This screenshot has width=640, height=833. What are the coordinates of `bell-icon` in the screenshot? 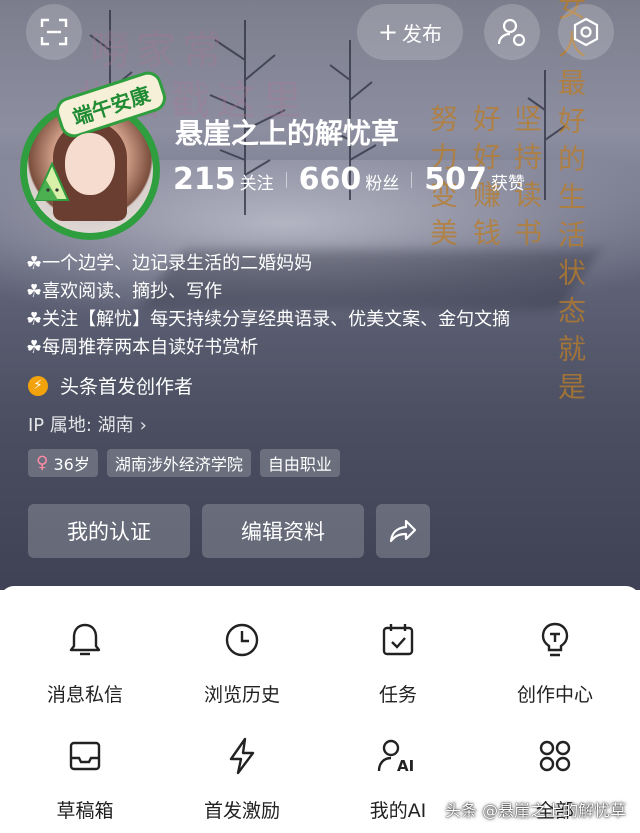 It's located at (85, 639).